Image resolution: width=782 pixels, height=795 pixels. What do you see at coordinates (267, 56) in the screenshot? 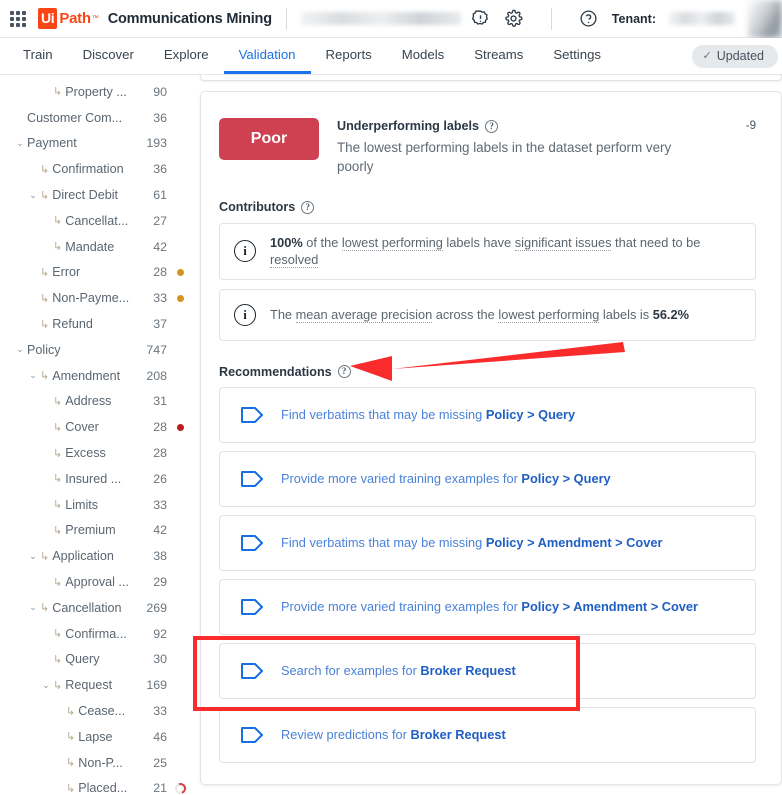
I see `tab-validation: Validation` at bounding box center [267, 56].